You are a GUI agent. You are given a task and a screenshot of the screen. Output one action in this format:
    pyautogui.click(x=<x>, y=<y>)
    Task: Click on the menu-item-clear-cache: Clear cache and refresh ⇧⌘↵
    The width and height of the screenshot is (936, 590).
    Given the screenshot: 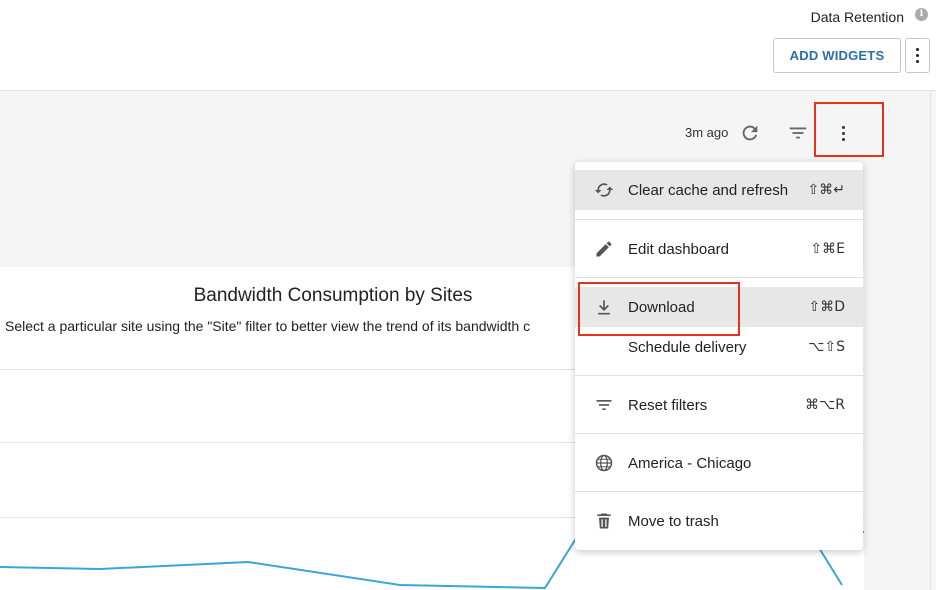 What is the action you would take?
    pyautogui.click(x=719, y=190)
    